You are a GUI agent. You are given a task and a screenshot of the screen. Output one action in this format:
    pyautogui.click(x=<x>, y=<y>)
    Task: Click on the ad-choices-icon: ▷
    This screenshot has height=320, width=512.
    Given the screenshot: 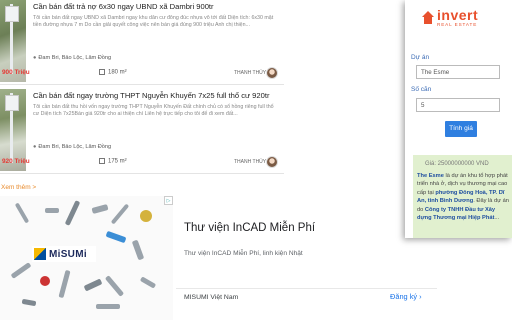 What is the action you would take?
    pyautogui.click(x=168, y=200)
    